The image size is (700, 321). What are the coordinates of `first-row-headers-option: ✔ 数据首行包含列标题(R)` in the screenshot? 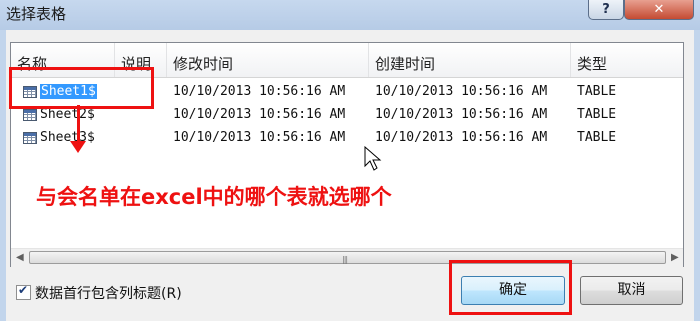 It's located at (99, 293).